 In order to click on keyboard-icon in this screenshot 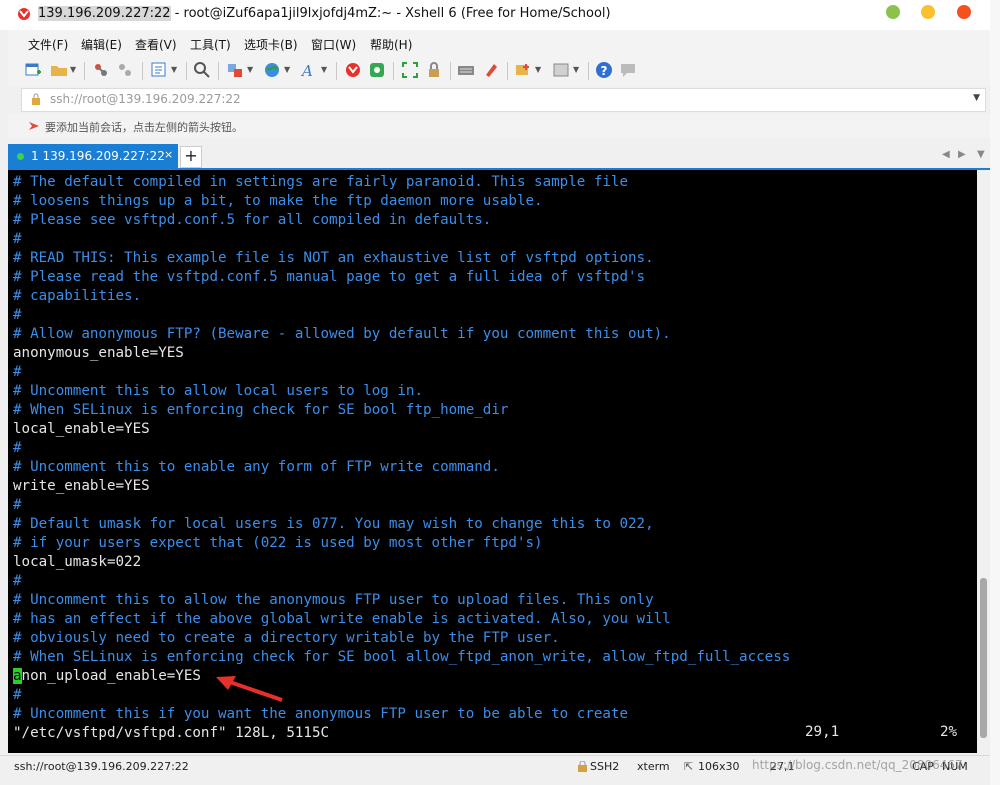, I will do `click(466, 70)`.